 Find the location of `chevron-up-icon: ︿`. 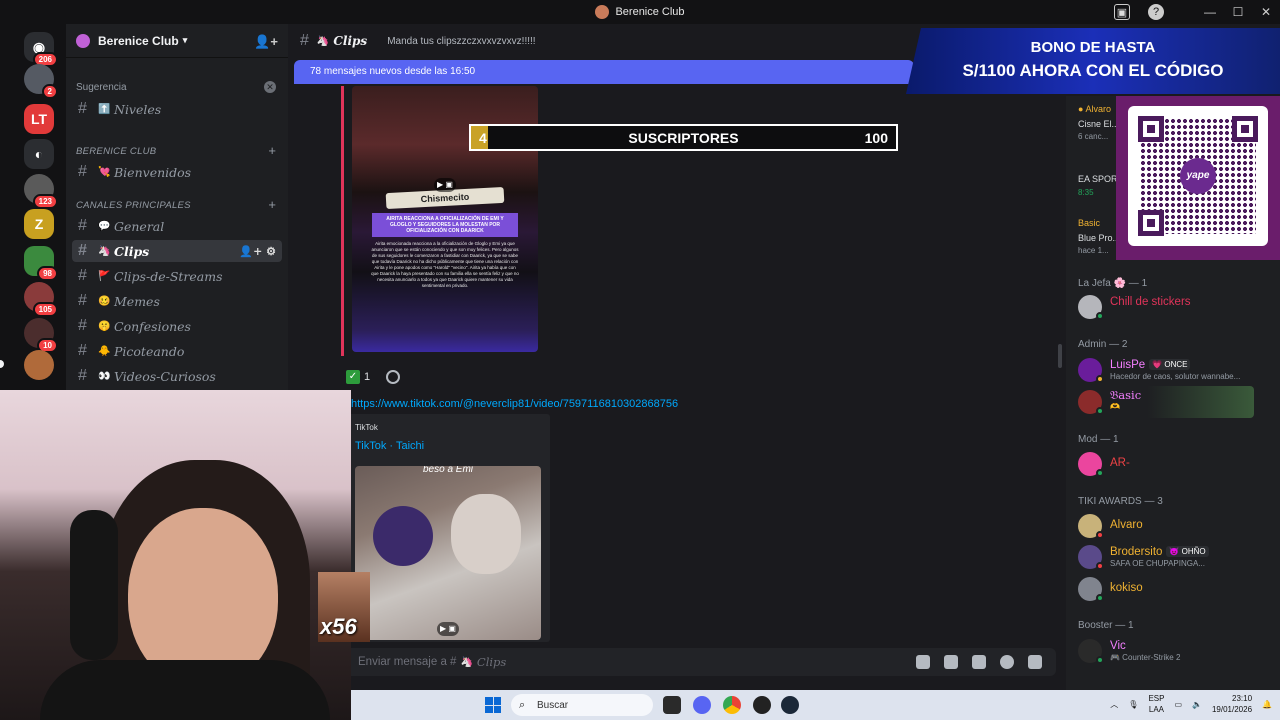

chevron-up-icon: ︿ is located at coordinates (1114, 704).